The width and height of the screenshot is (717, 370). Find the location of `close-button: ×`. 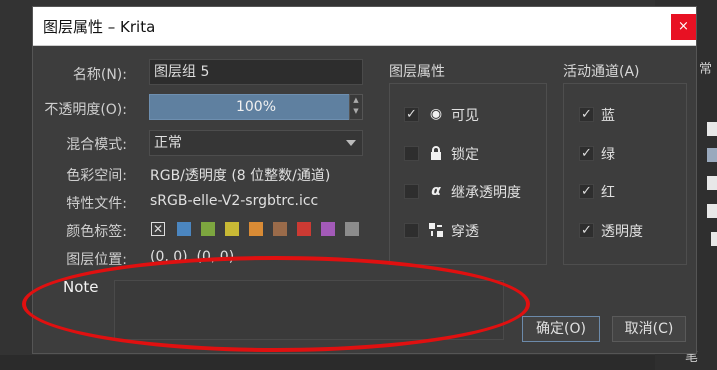

close-button: × is located at coordinates (683, 27).